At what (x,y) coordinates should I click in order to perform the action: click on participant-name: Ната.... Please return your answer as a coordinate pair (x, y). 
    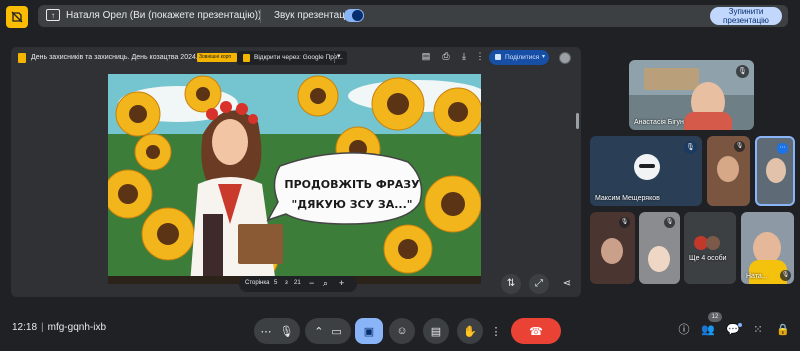
    Looking at the image, I should click on (757, 276).